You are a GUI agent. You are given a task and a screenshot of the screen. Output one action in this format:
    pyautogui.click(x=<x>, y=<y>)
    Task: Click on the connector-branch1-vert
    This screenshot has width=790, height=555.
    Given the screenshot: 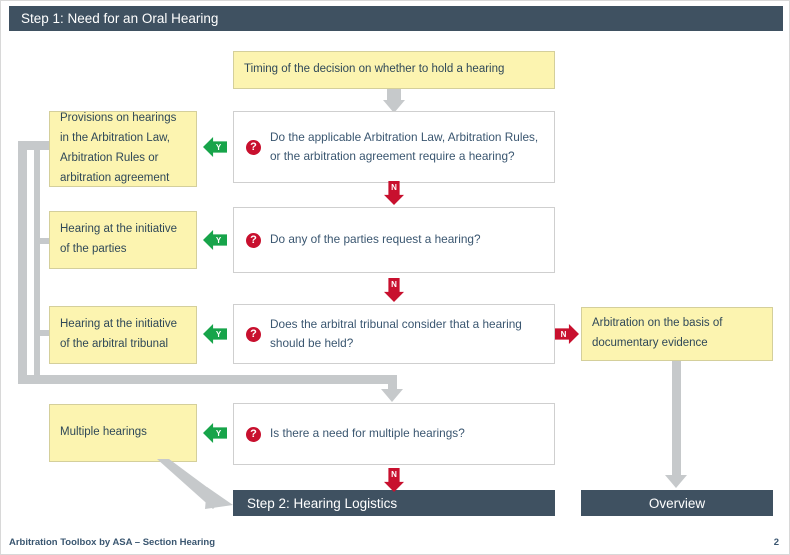 What is the action you would take?
    pyautogui.click(x=37, y=196)
    